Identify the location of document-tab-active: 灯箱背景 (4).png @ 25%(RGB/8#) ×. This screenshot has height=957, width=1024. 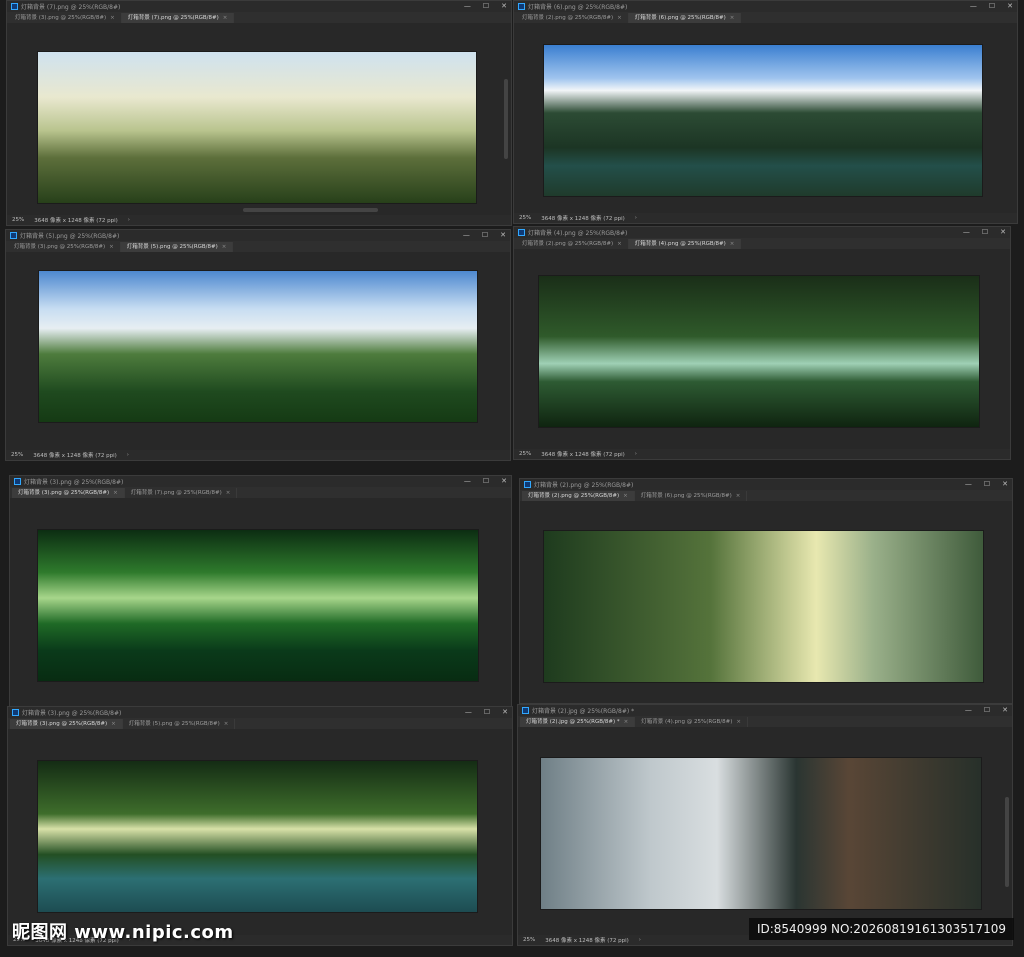
(685, 244).